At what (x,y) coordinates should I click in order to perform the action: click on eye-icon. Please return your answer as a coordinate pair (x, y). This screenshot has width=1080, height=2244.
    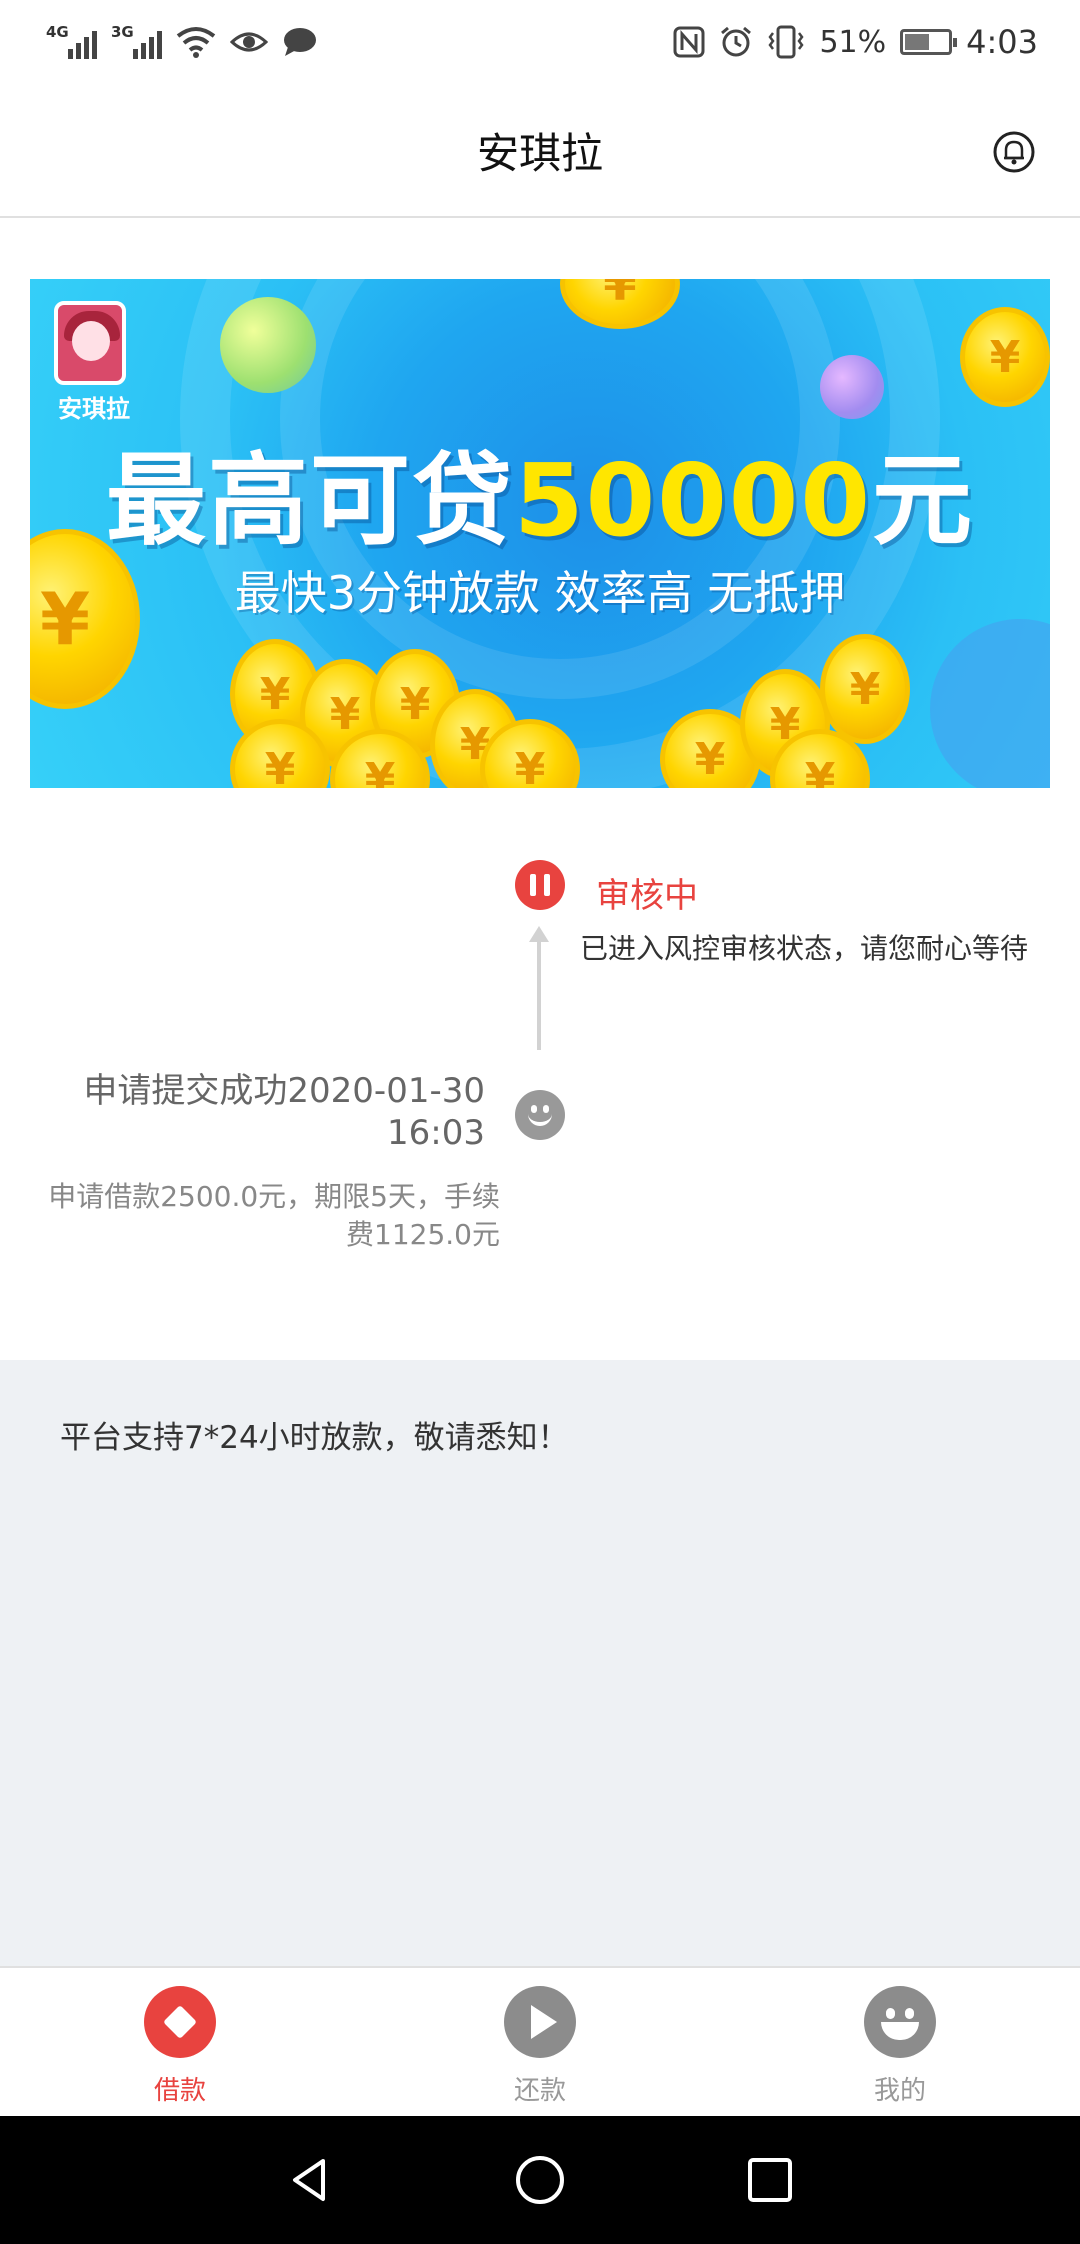
    Looking at the image, I should click on (249, 42).